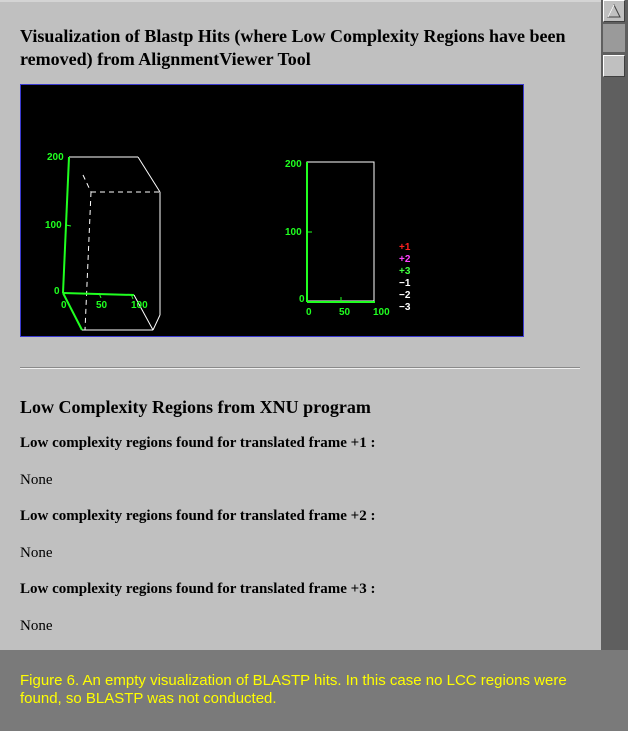 The height and width of the screenshot is (731, 628). What do you see at coordinates (614, 38) in the screenshot?
I see `scroll-track` at bounding box center [614, 38].